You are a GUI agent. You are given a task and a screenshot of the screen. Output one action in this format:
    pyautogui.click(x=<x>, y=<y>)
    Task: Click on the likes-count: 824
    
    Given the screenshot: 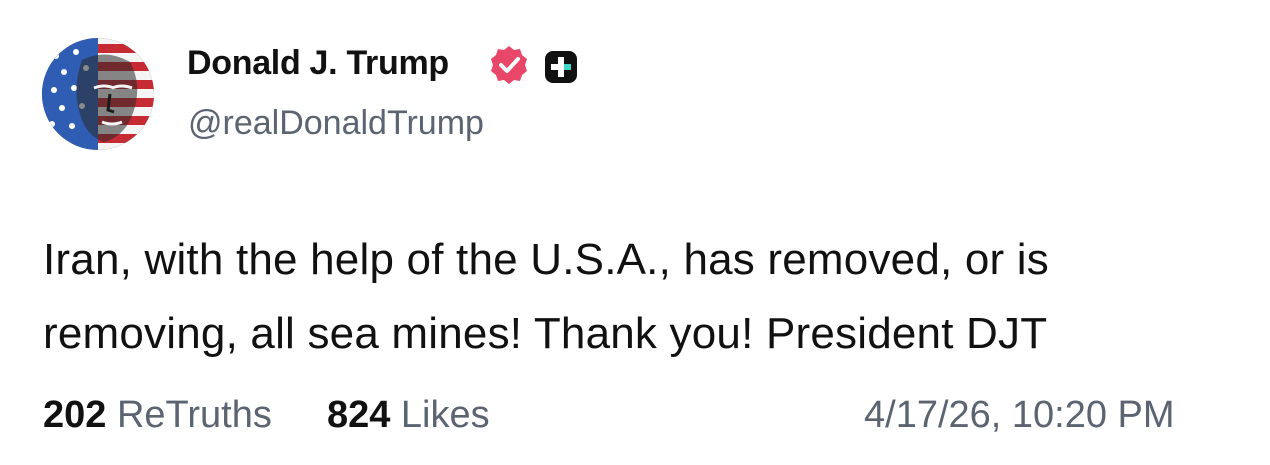 What is the action you would take?
    pyautogui.click(x=358, y=415)
    